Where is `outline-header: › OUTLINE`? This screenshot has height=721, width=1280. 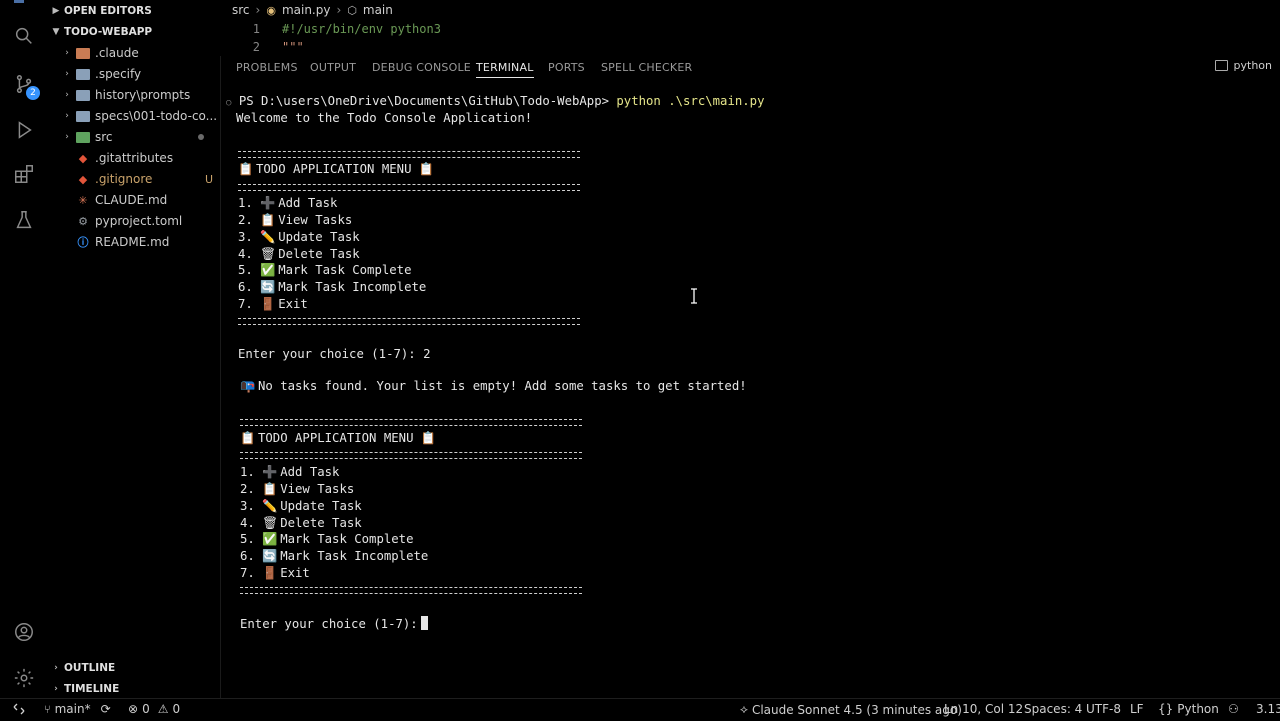
outline-header: › OUTLINE is located at coordinates (134, 668).